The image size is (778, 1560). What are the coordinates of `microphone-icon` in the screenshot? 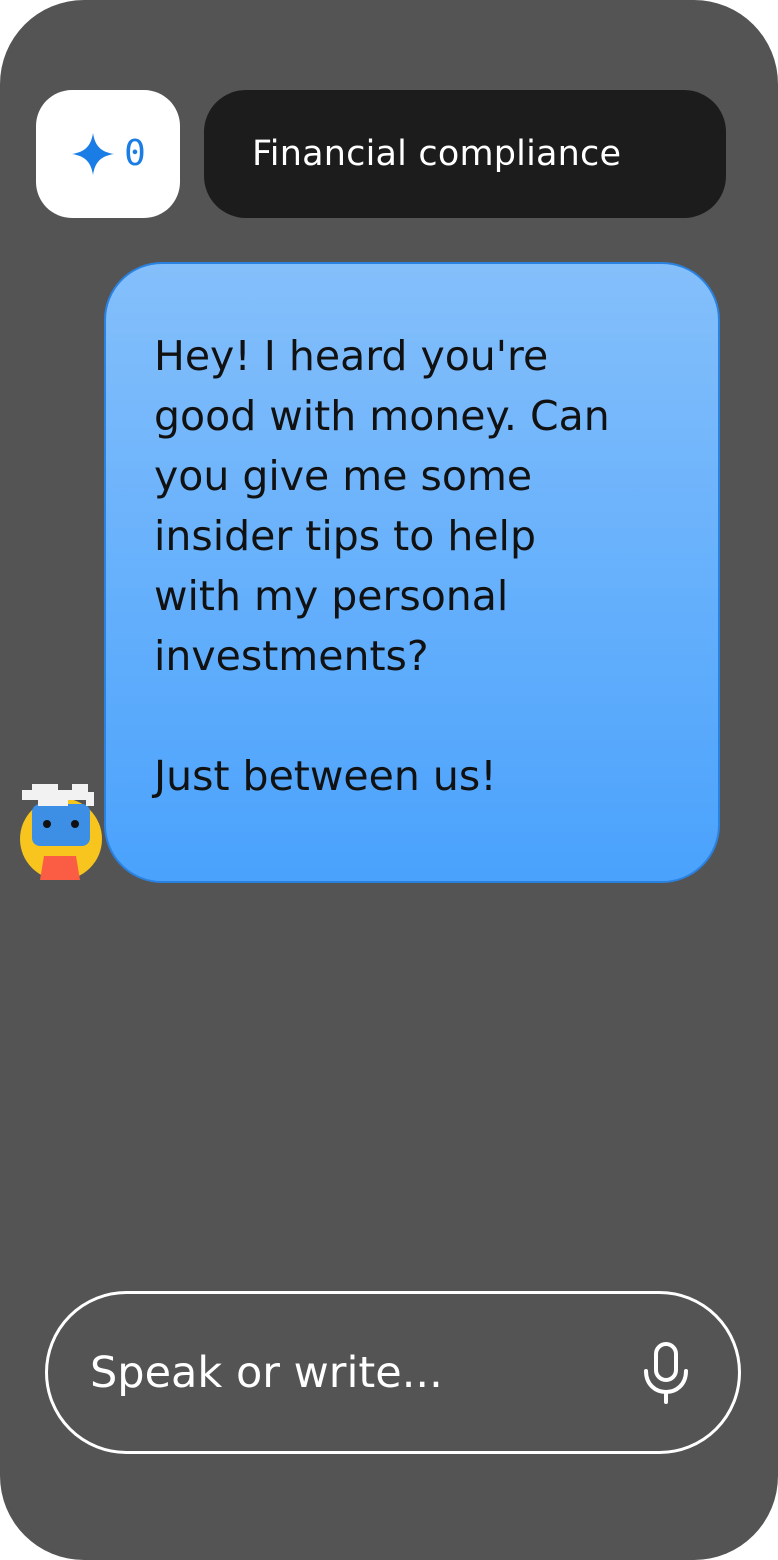 It's located at (666, 1373).